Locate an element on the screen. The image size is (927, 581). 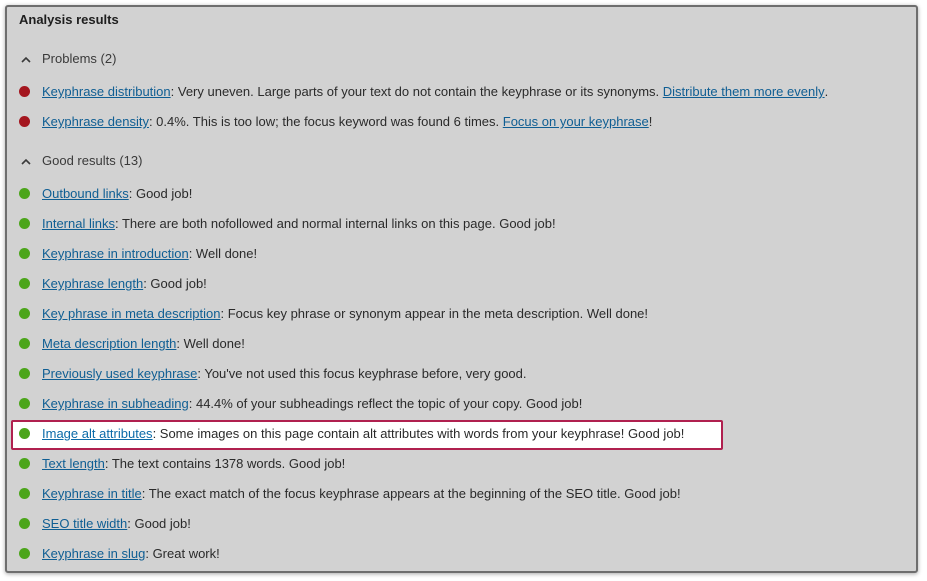
result-link: Keyphrase in introduction is located at coordinates (115, 253).